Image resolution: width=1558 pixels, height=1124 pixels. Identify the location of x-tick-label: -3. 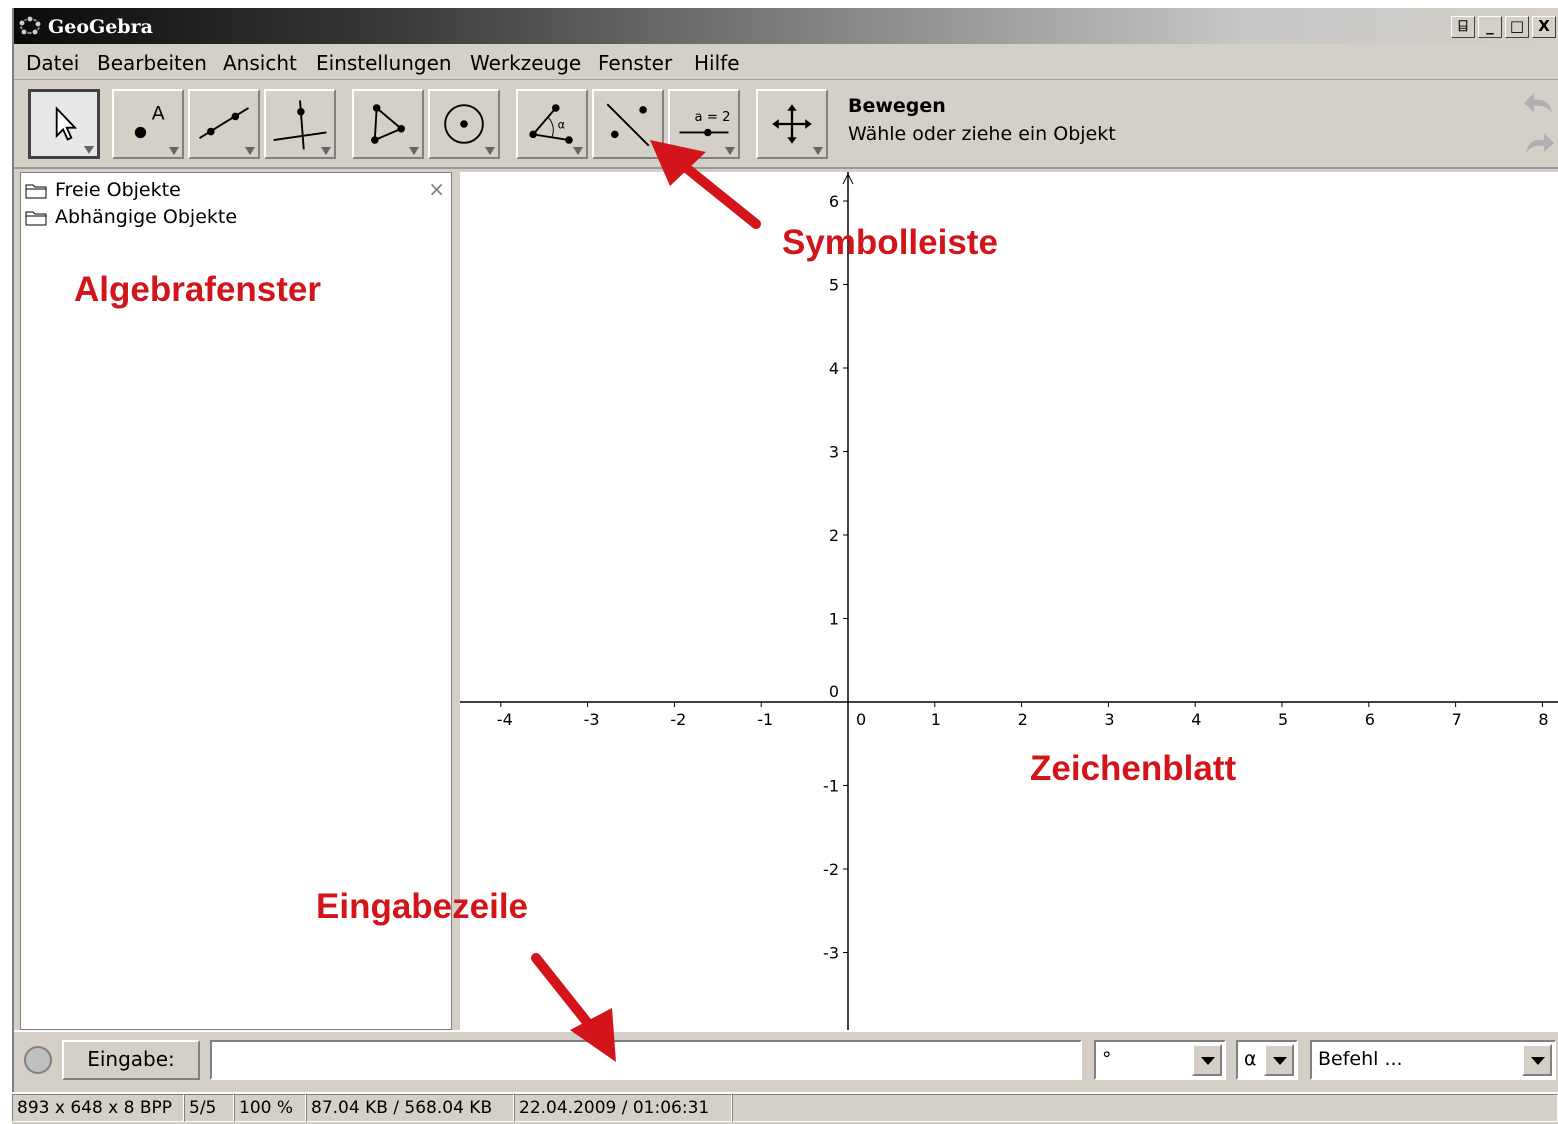
(592, 719).